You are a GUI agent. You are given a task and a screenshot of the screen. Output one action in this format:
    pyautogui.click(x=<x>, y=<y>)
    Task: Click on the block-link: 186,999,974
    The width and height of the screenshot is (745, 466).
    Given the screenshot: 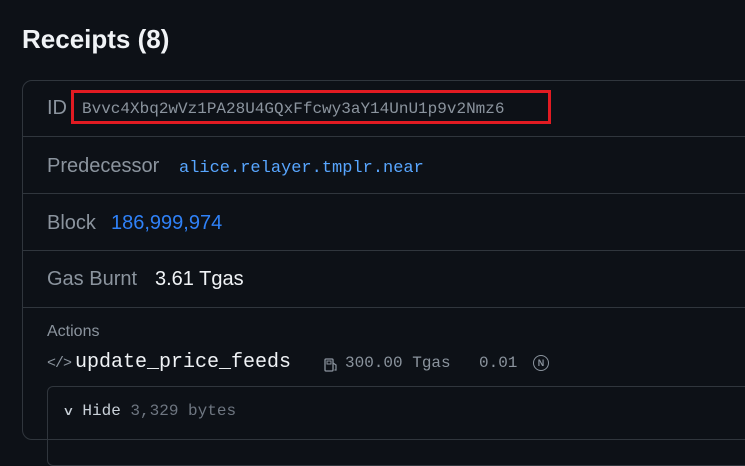 What is the action you would take?
    pyautogui.click(x=166, y=223)
    